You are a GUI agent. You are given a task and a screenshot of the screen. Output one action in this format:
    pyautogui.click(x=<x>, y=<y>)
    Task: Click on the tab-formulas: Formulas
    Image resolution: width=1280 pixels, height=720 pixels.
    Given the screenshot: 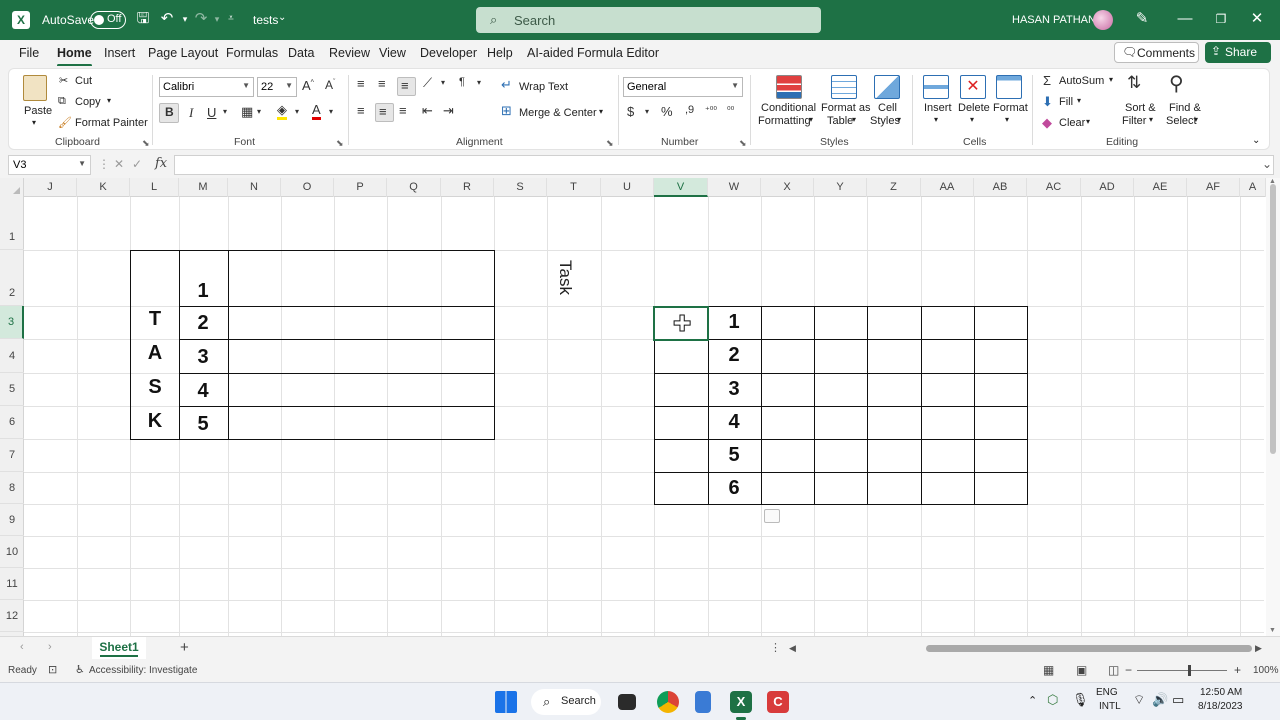 What is the action you would take?
    pyautogui.click(x=252, y=53)
    